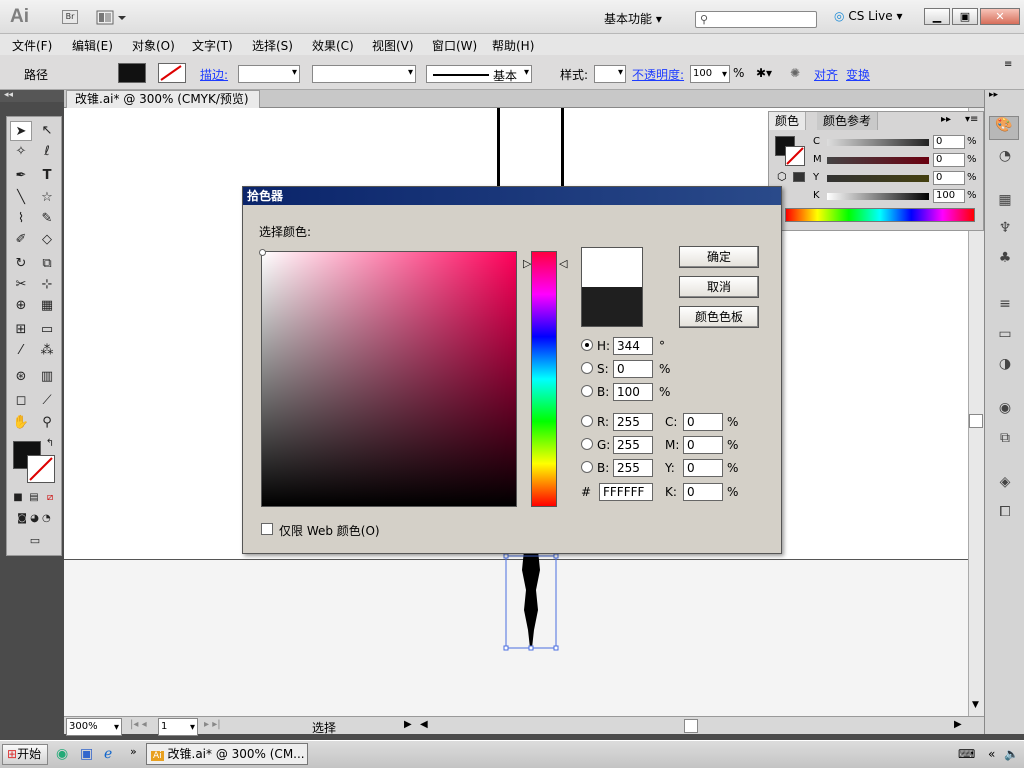 This screenshot has width=1024, height=768. Describe the element at coordinates (1005, 439) in the screenshot. I see `graphic-styles-icon: ⧉` at that location.